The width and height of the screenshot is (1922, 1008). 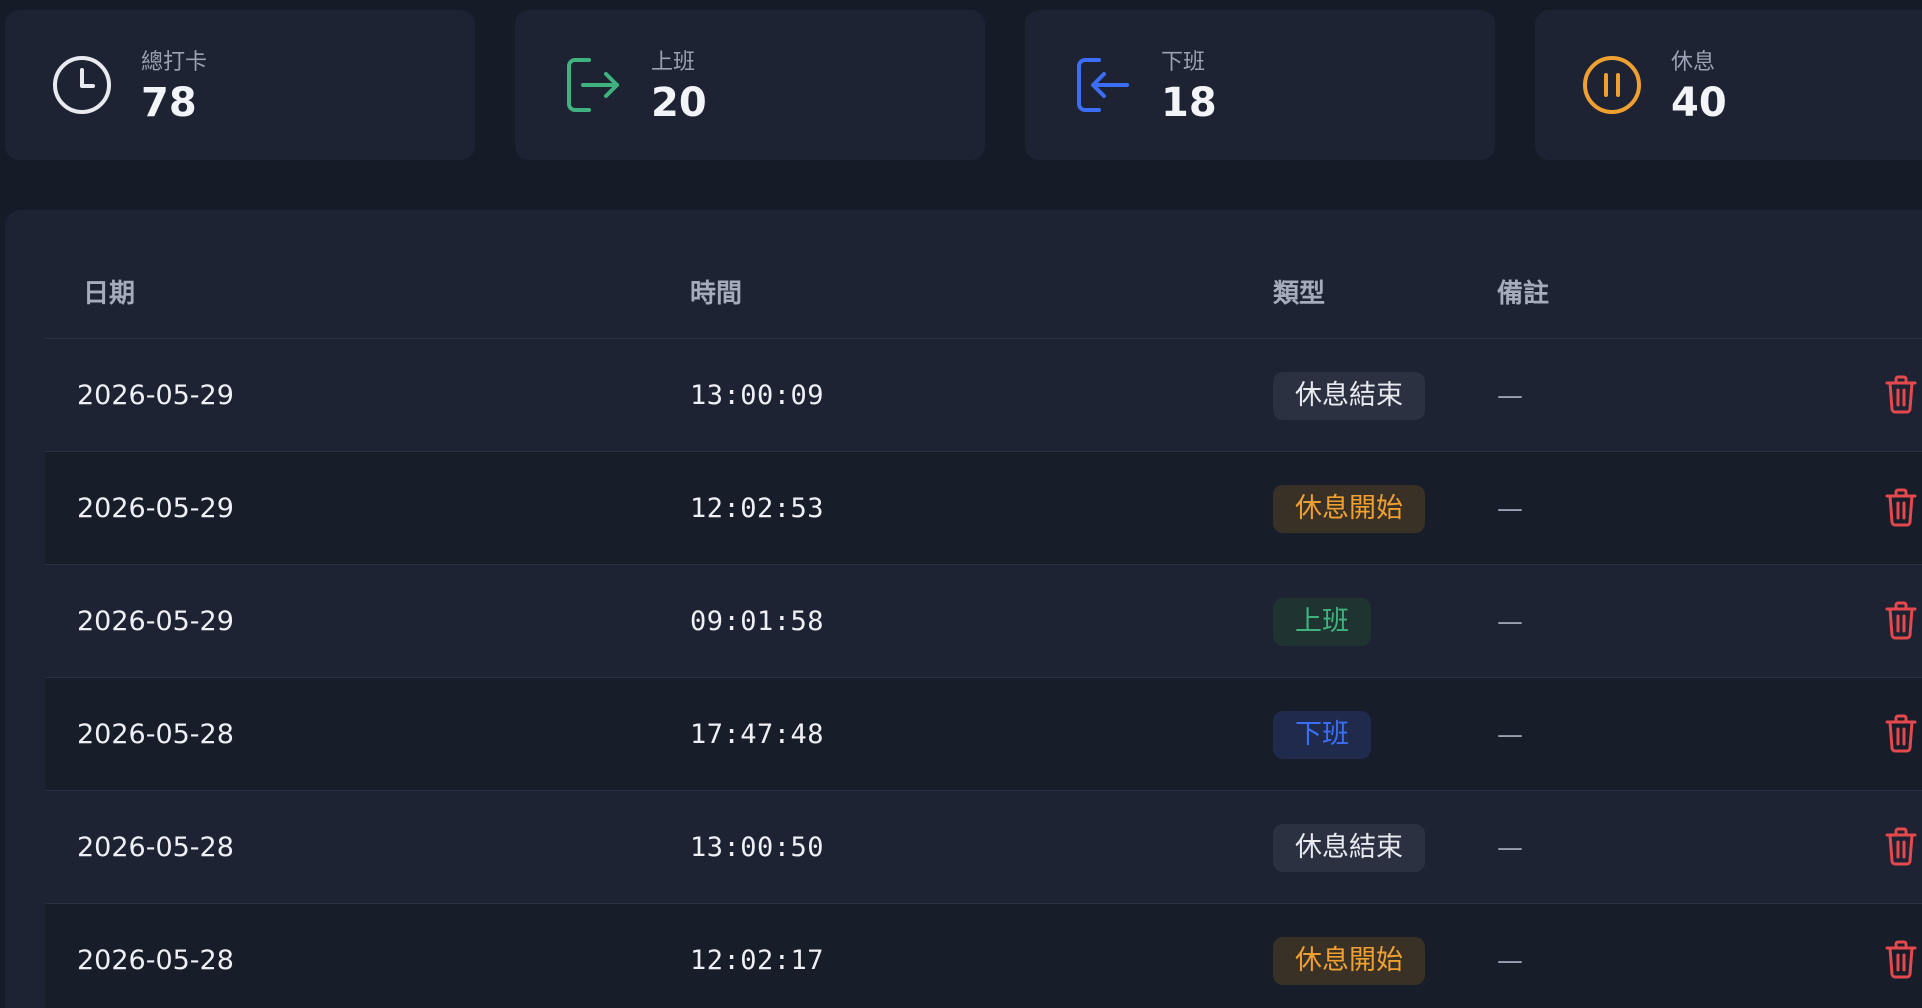 What do you see at coordinates (757, 960) in the screenshot?
I see `cell-time: 12:02:17` at bounding box center [757, 960].